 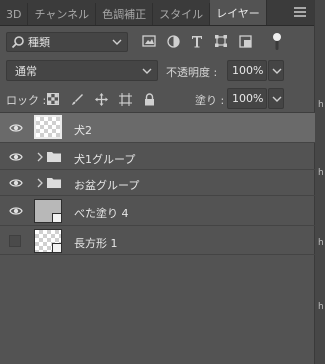 What do you see at coordinates (247, 70) in the screenshot?
I see `opacity-input: 100%` at bounding box center [247, 70].